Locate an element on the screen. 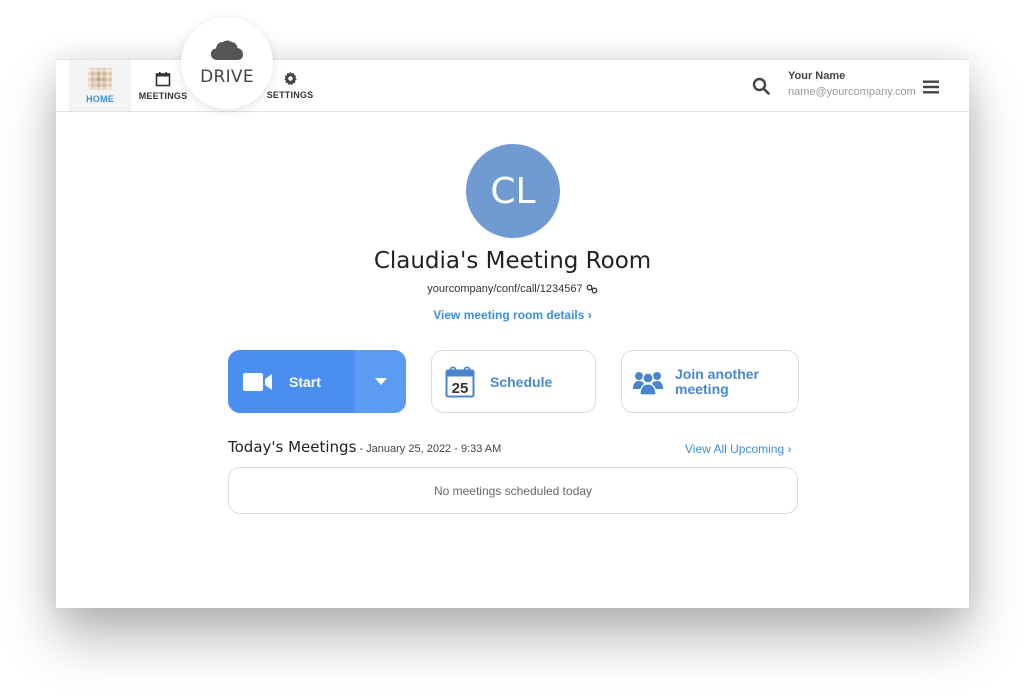 The height and width of the screenshot is (699, 1024). join-button-label: Join another meeting is located at coordinates (717, 381).